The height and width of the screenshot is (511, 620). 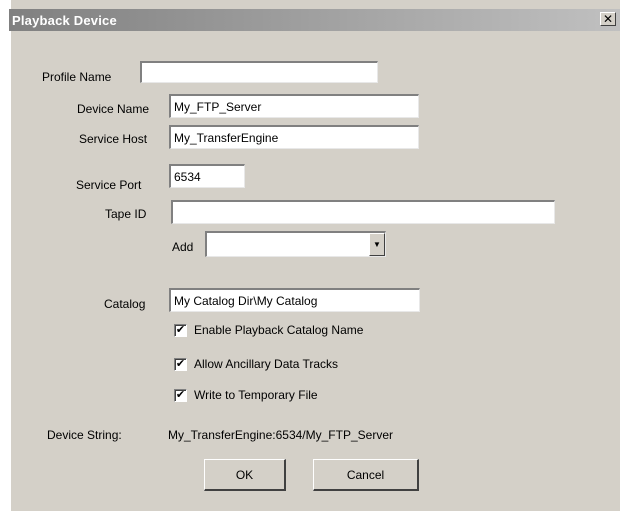 I want to click on device-name-label: Device Name, so click(x=113, y=109).